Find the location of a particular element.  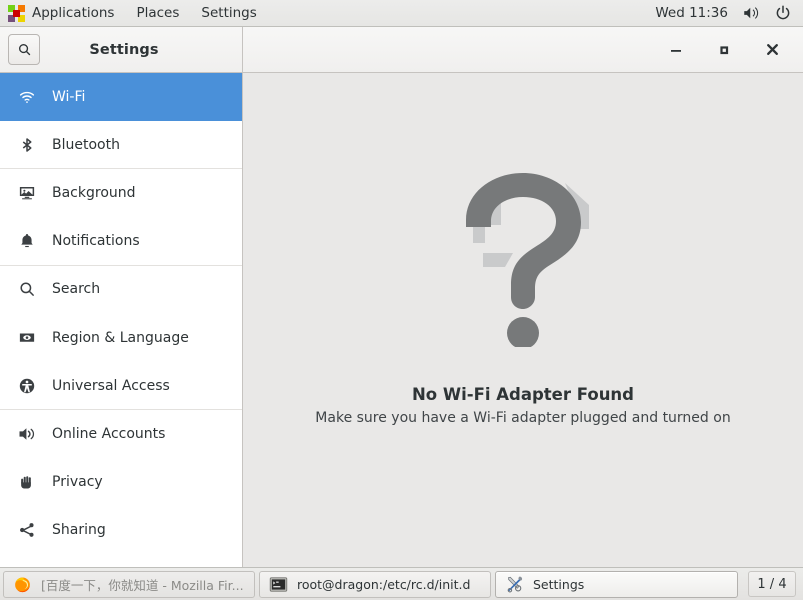

applications-menu: Applications is located at coordinates (62, 13).